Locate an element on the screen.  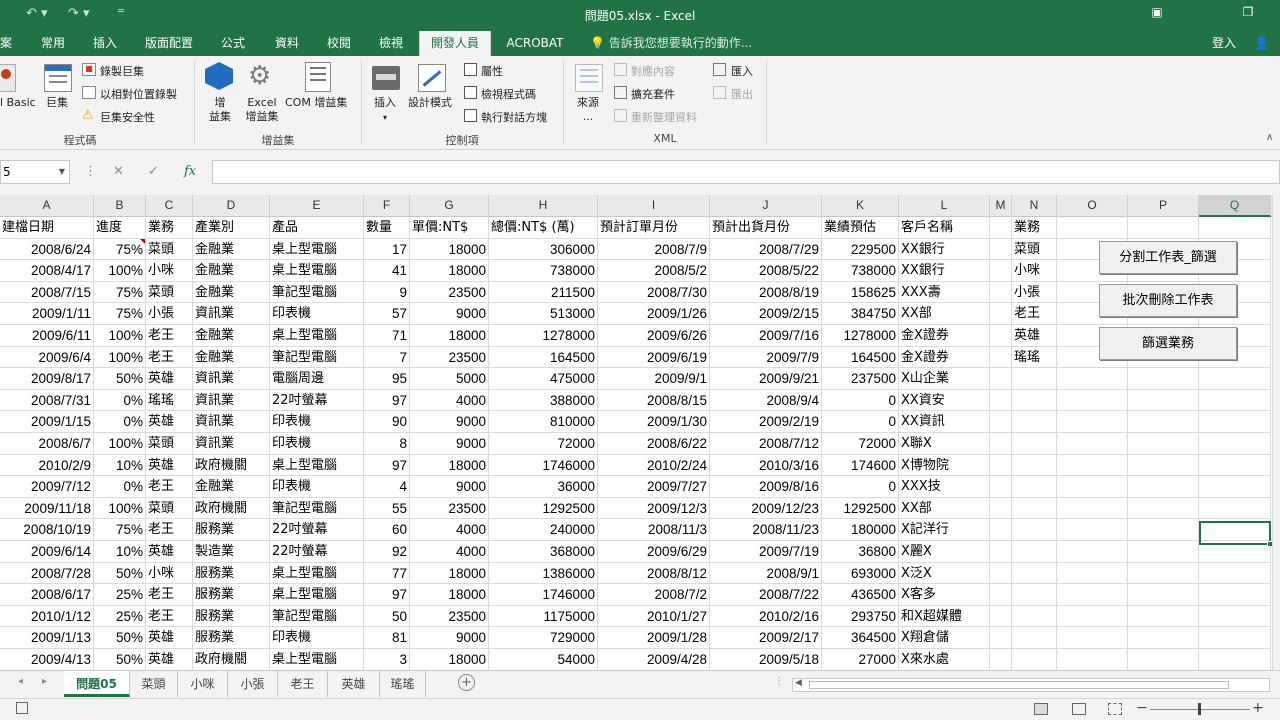
column-header-g: G is located at coordinates (449, 206).